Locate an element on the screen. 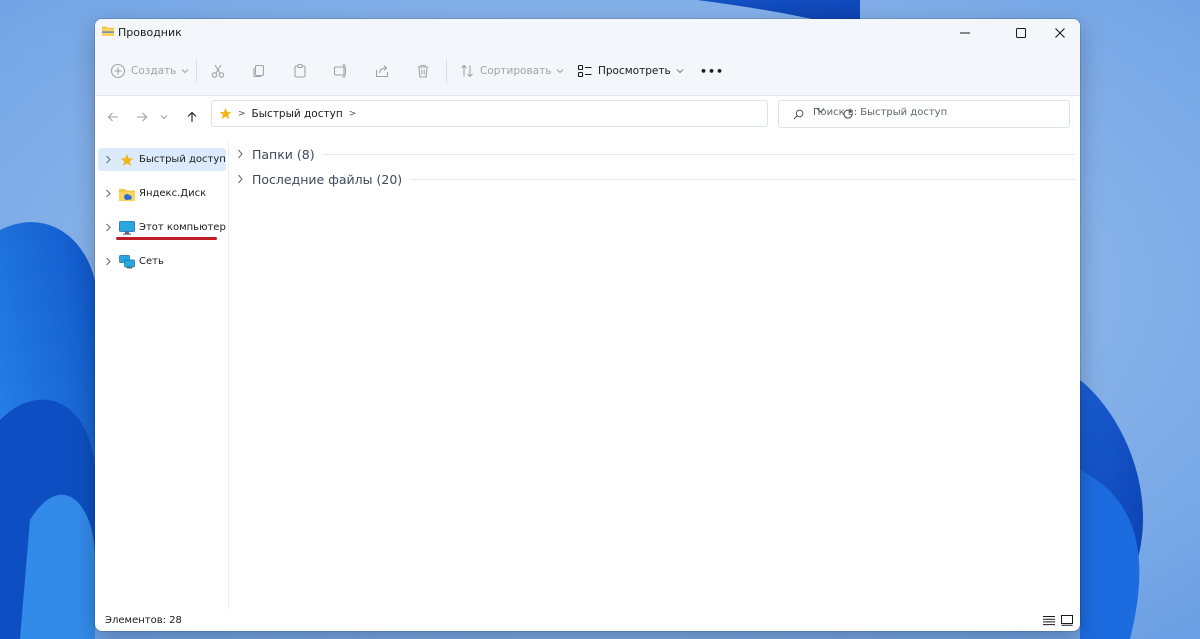  sort-label: Сортировать is located at coordinates (516, 71).